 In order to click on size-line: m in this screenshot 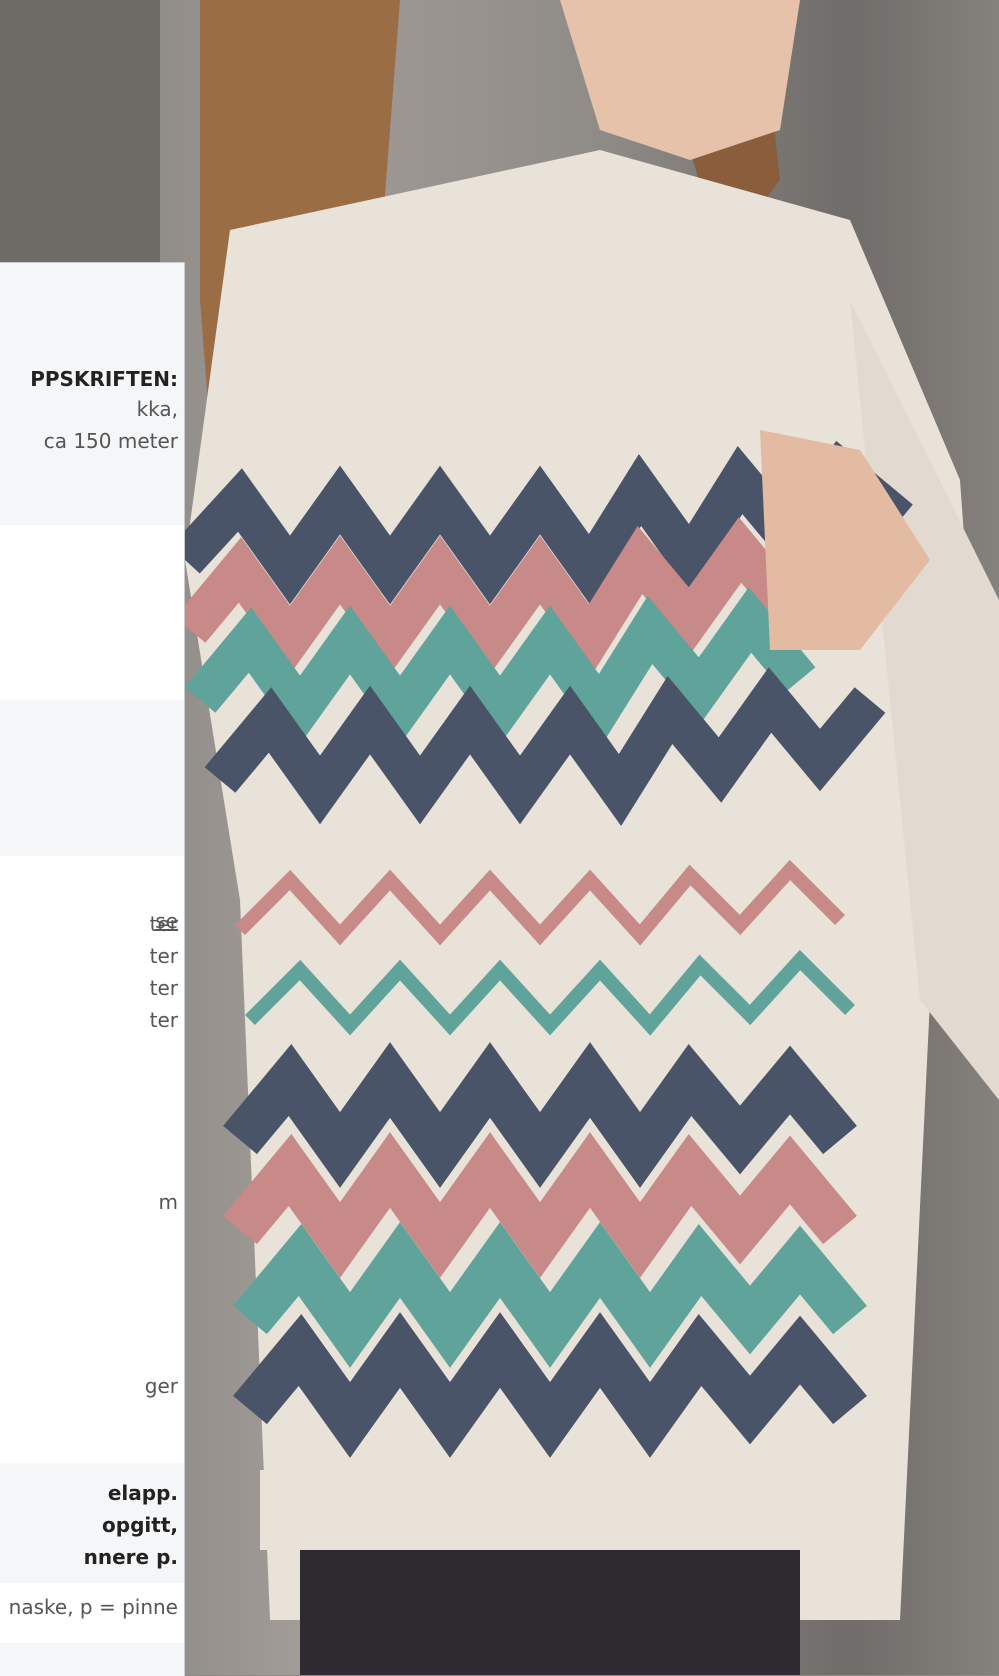, I will do `click(168, 1202)`.